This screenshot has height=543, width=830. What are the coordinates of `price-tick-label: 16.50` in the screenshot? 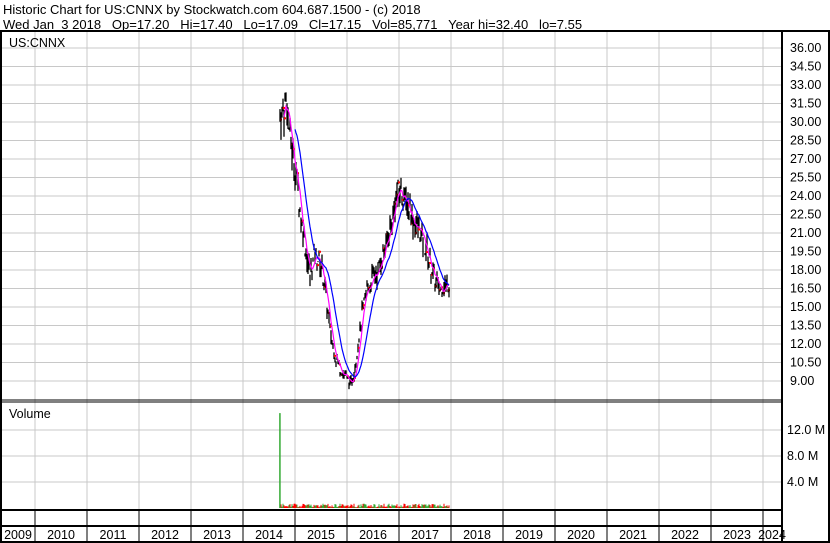 It's located at (805, 289).